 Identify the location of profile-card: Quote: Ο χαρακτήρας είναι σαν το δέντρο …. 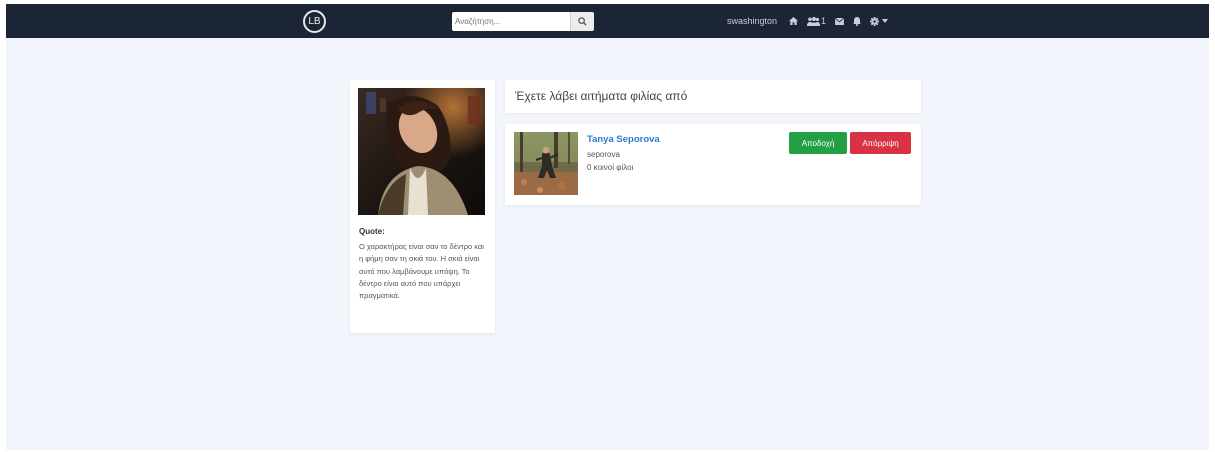
(422, 206).